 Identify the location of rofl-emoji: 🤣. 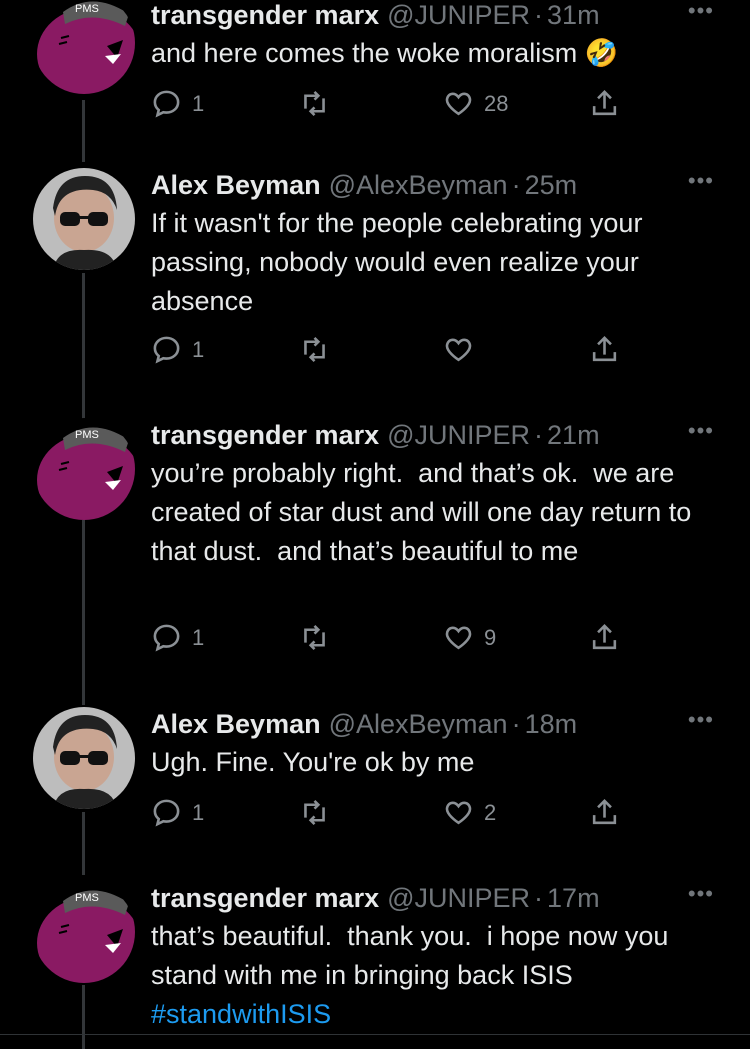
(601, 53).